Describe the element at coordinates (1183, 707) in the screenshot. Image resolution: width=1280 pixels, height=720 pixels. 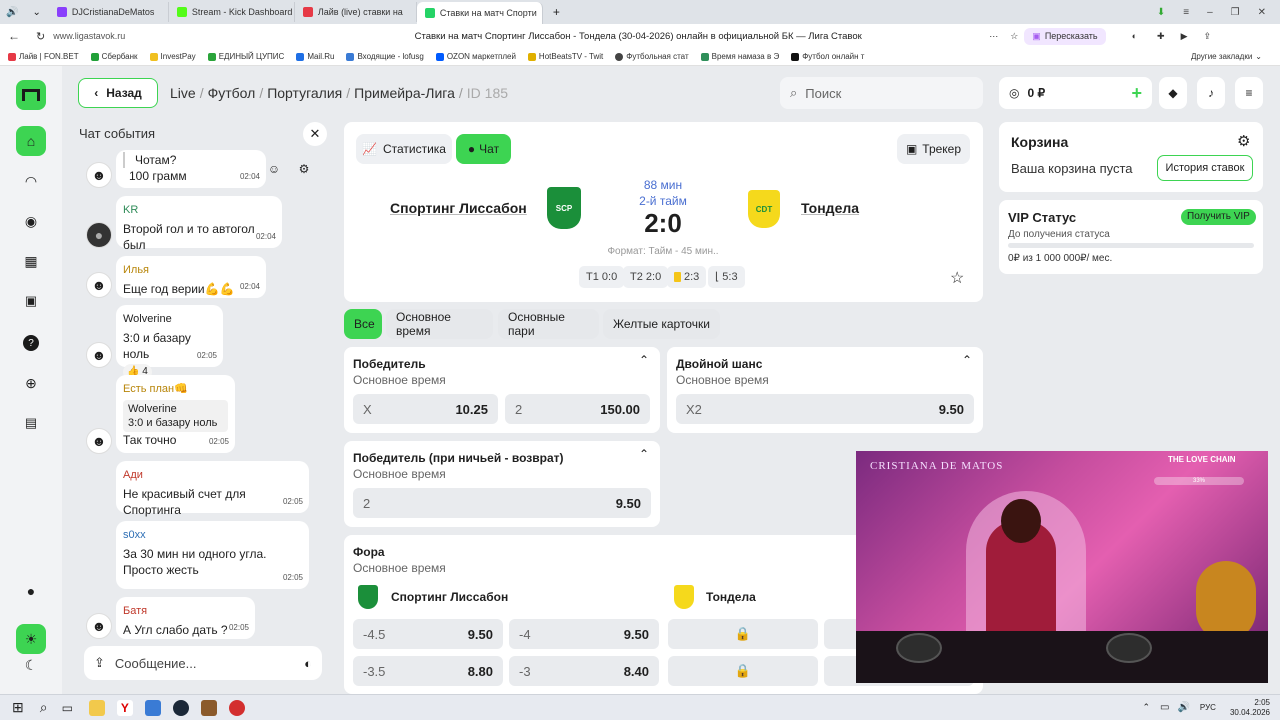
I see `volume-icon: 🔊` at that location.